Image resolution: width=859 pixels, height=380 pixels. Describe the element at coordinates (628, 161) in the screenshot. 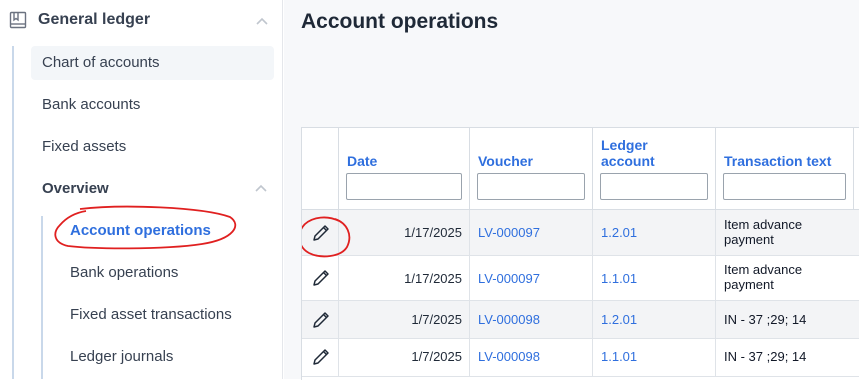

I see `column-header-label: account` at that location.